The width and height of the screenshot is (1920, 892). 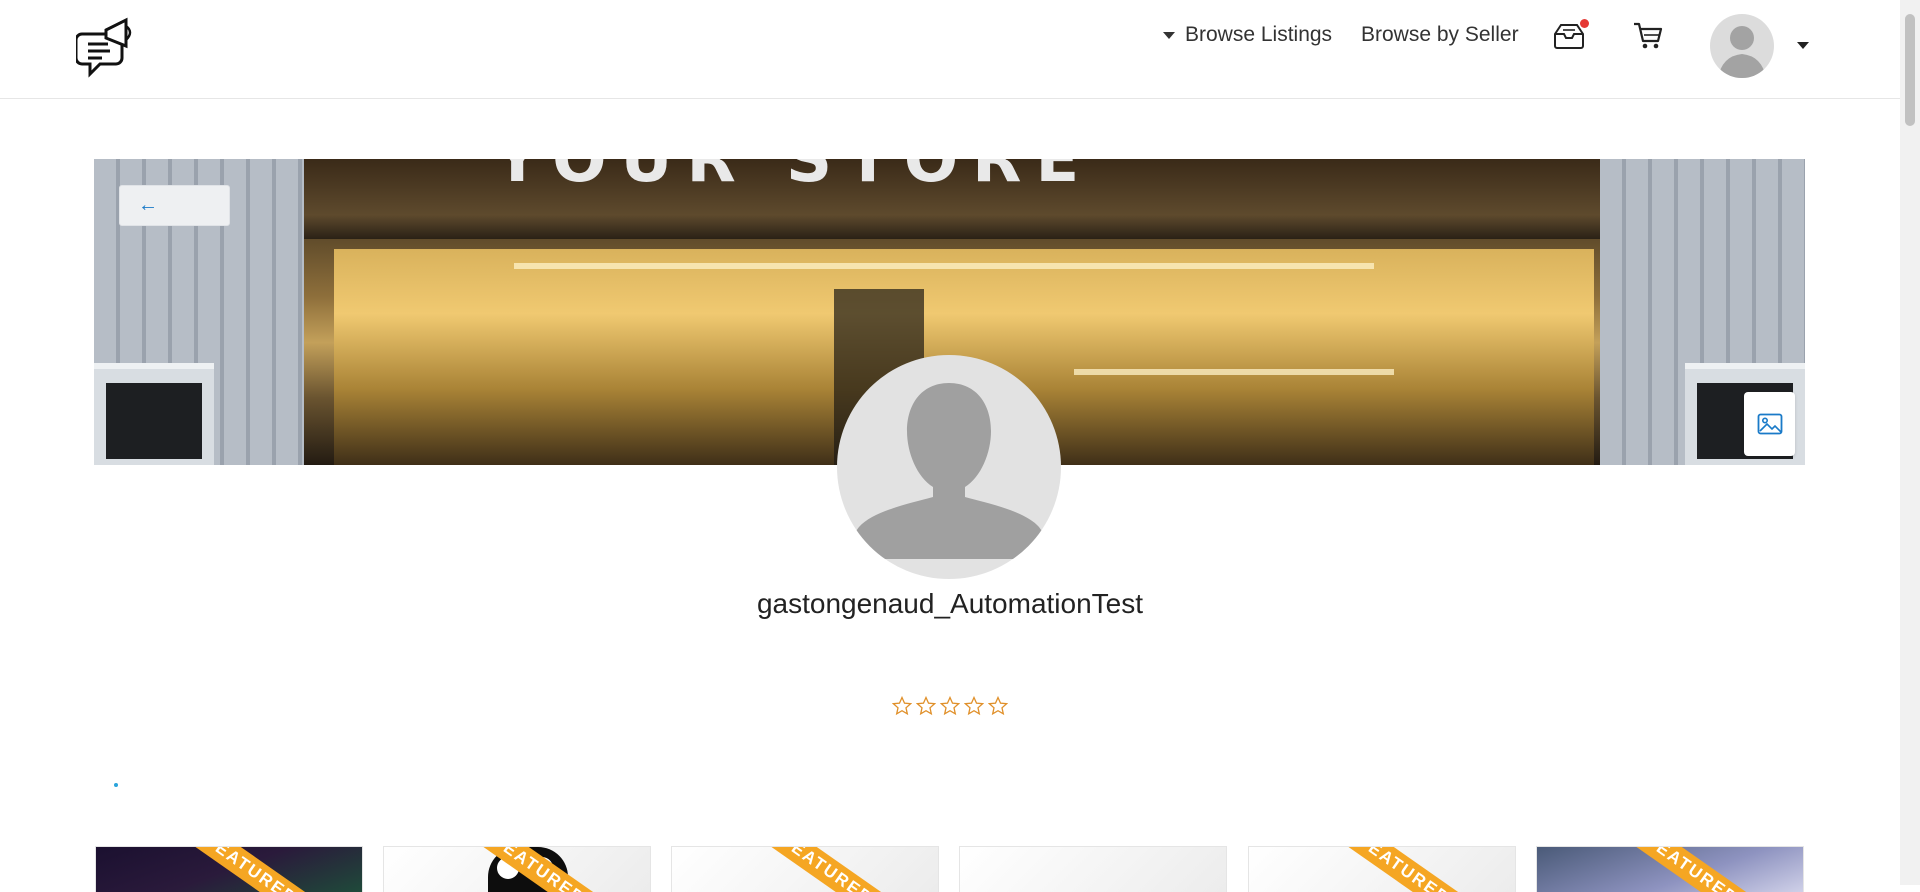 What do you see at coordinates (950, 49) in the screenshot?
I see `site-header: Browse Listings Browse by Seller` at bounding box center [950, 49].